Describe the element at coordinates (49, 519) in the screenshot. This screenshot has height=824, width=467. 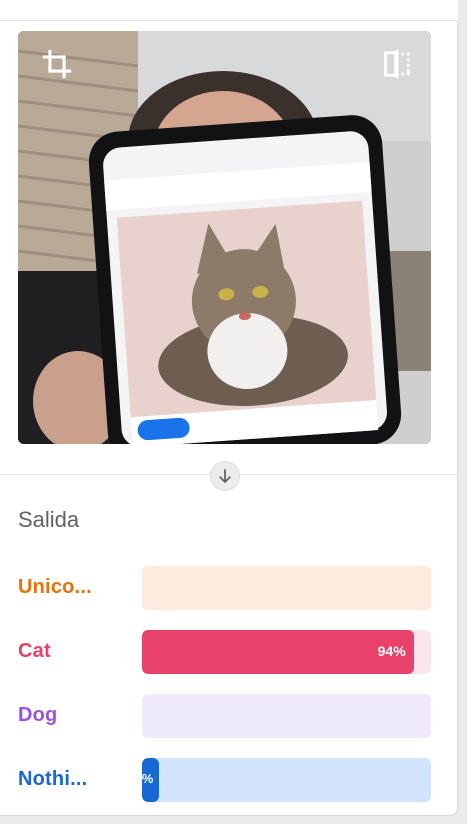
I see `output-title: Salida` at that location.